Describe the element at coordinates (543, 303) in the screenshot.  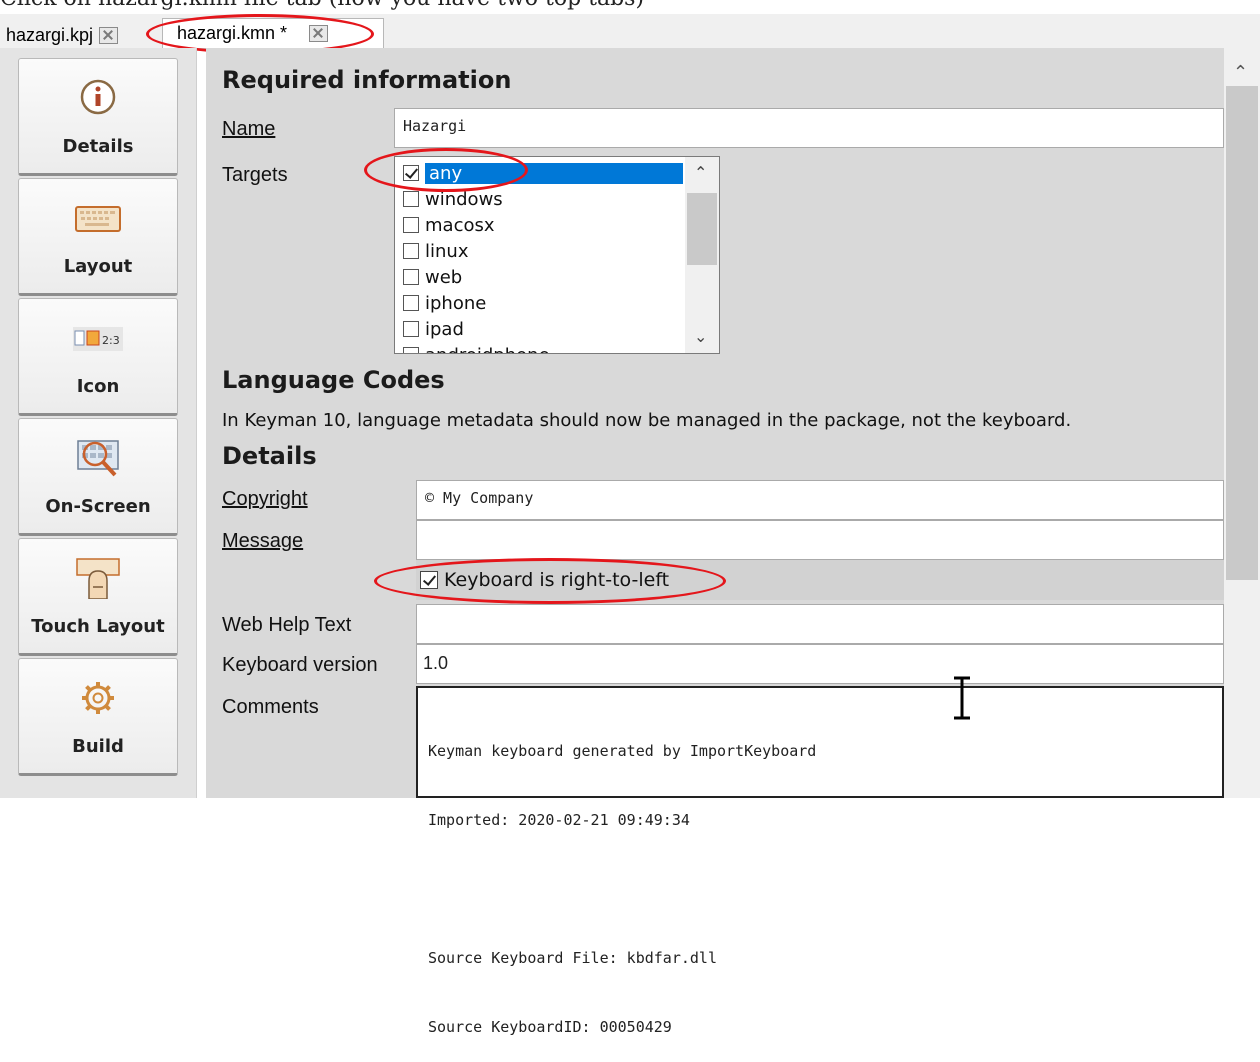
I see `target-item-iphone: iphone` at that location.